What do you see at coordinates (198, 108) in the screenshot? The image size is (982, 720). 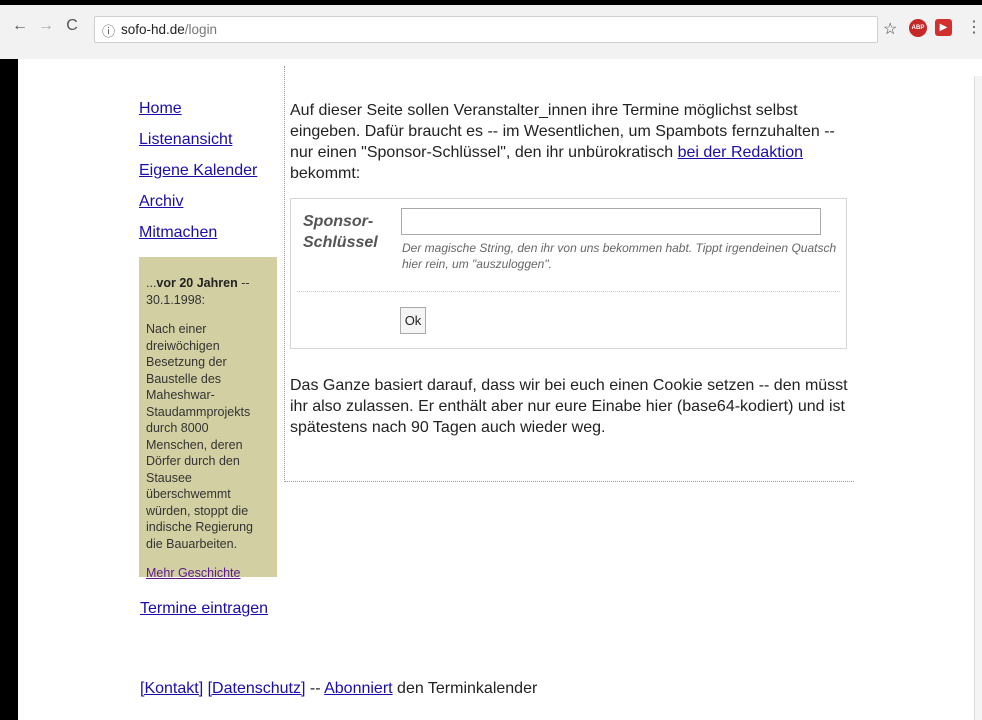 I see `nav-home-link: Home` at bounding box center [198, 108].